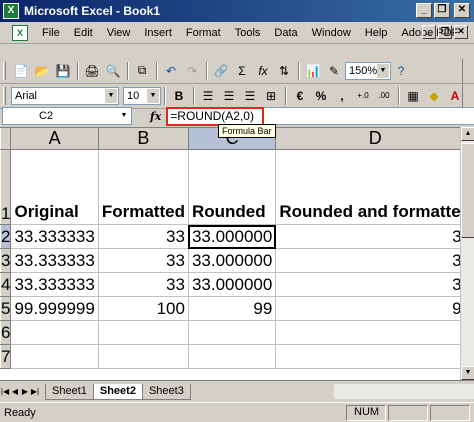 This screenshot has width=474, height=422. I want to click on cell-a5: 99.999999, so click(54, 308).